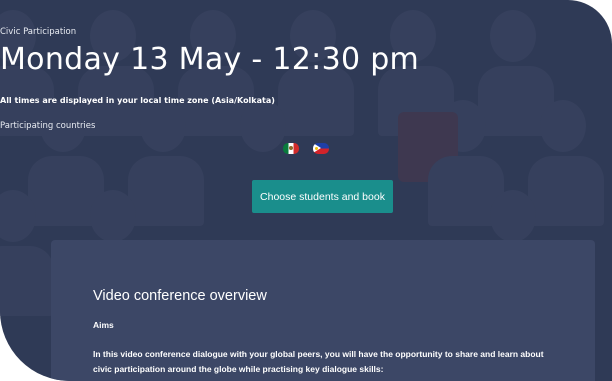 Image resolution: width=612 pixels, height=381 pixels. What do you see at coordinates (103, 325) in the screenshot?
I see `aims-heading: Aims` at bounding box center [103, 325].